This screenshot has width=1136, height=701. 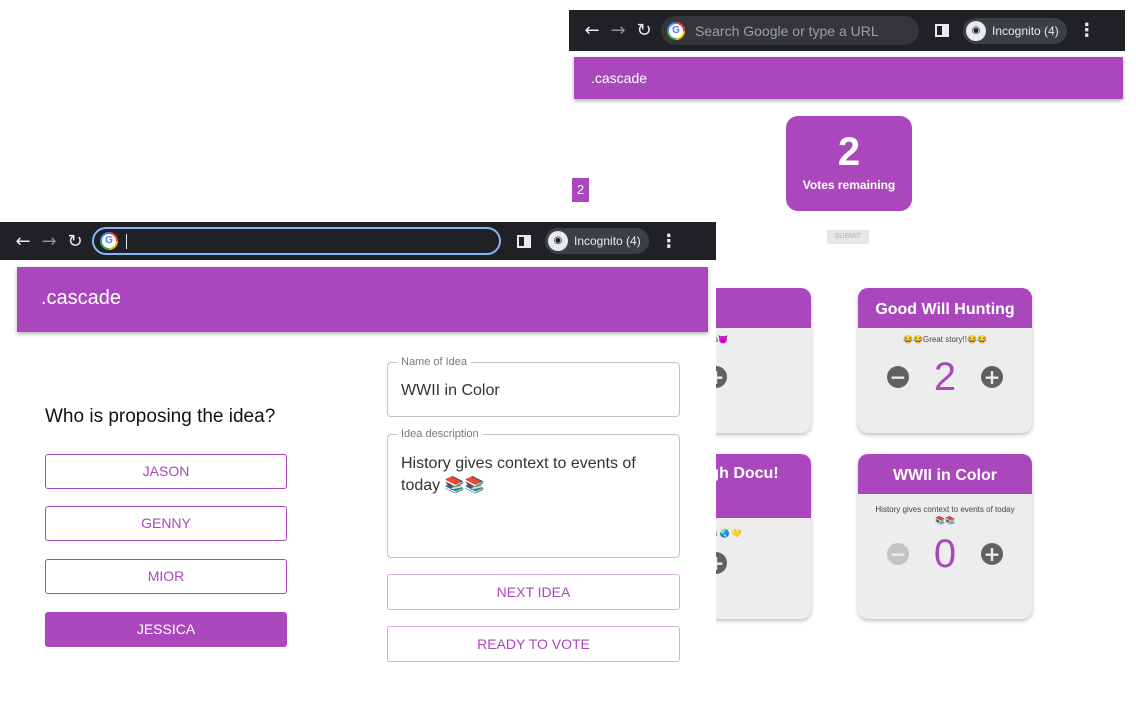 I want to click on person-button-jessica: JESSICA, so click(x=166, y=629).